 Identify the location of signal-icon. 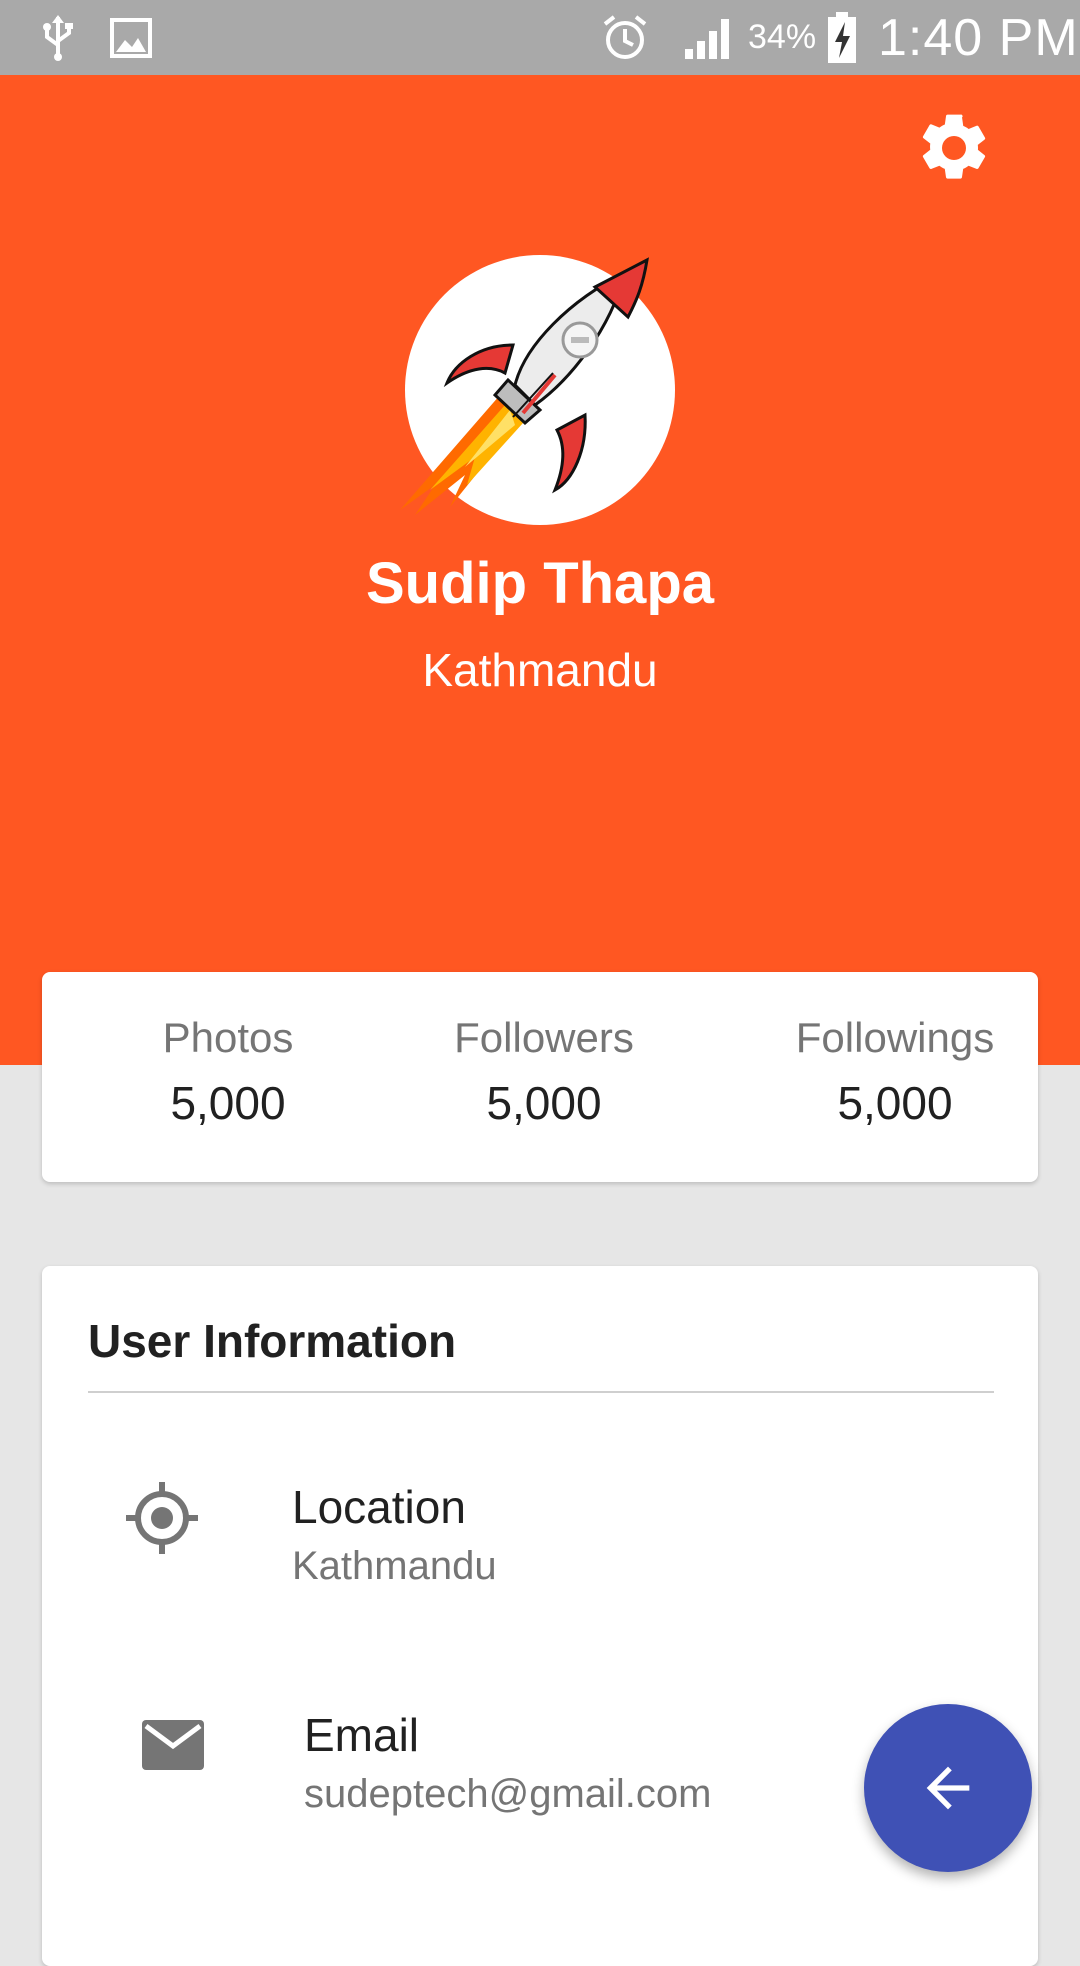
(708, 37).